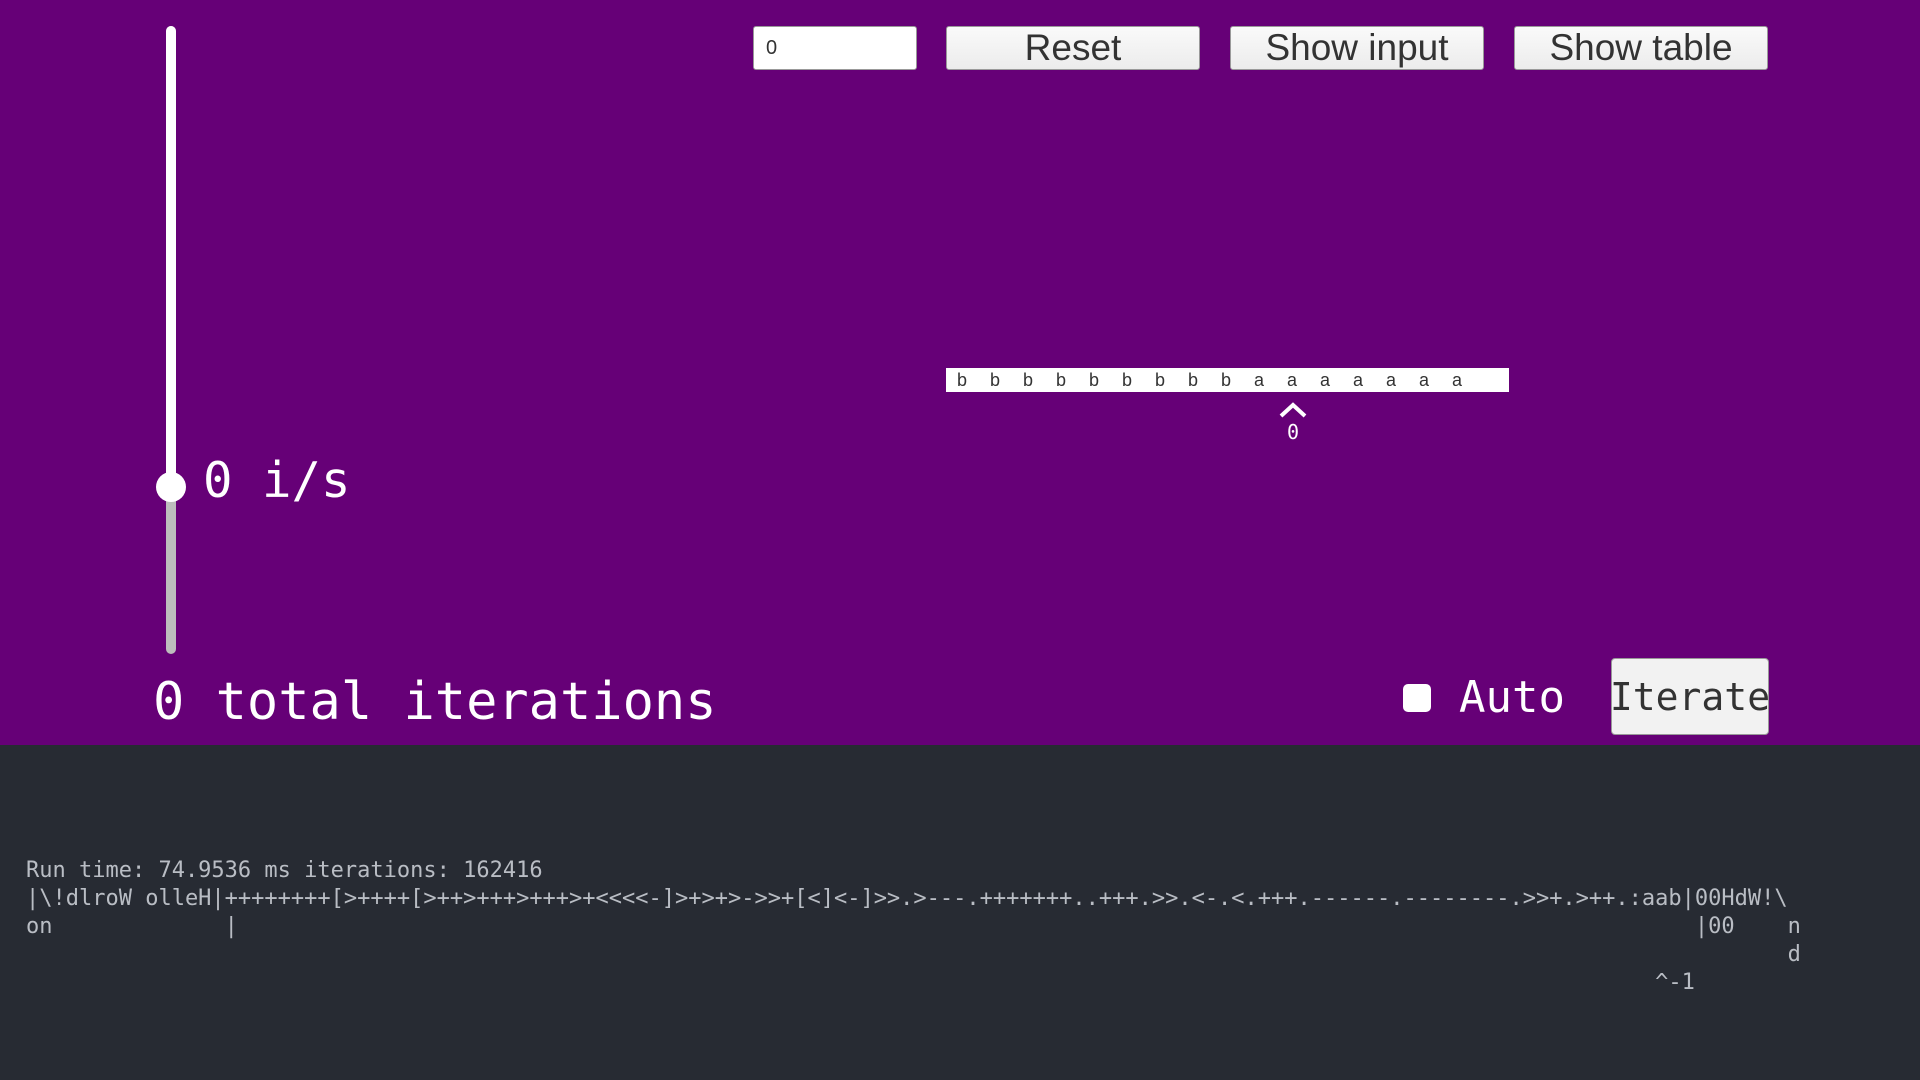 The image size is (1920, 1080). Describe the element at coordinates (1357, 48) in the screenshot. I see `show-input-button: Show input` at that location.